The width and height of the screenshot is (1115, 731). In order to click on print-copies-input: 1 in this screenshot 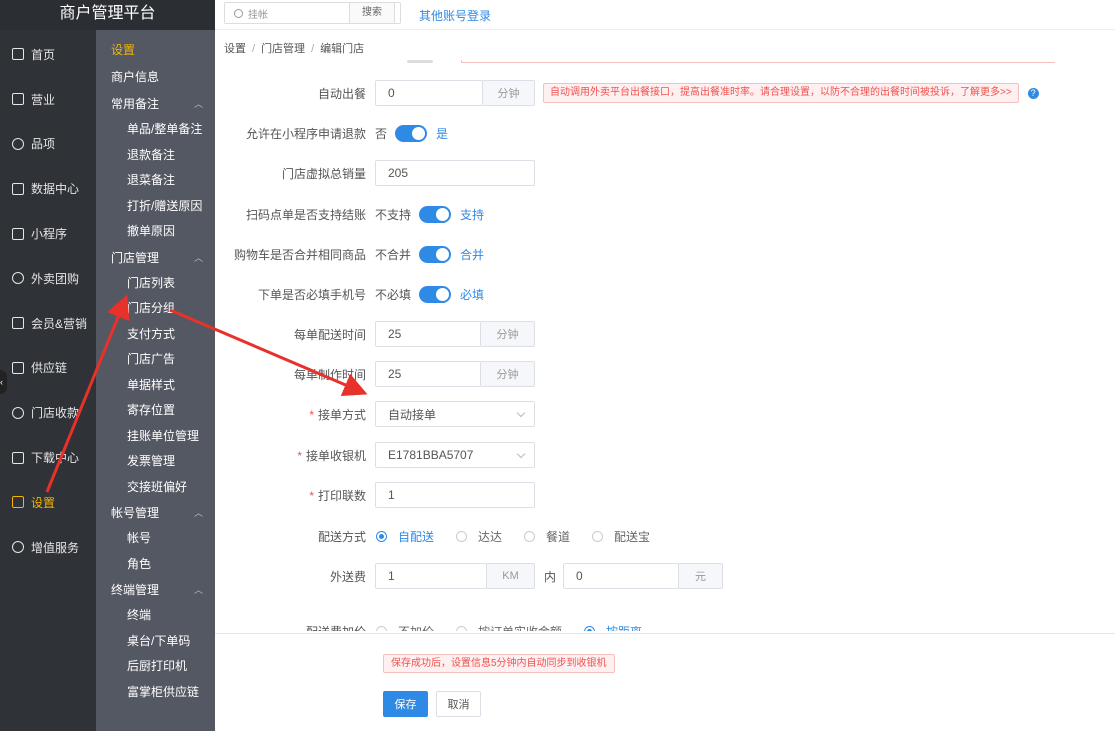, I will do `click(455, 495)`.